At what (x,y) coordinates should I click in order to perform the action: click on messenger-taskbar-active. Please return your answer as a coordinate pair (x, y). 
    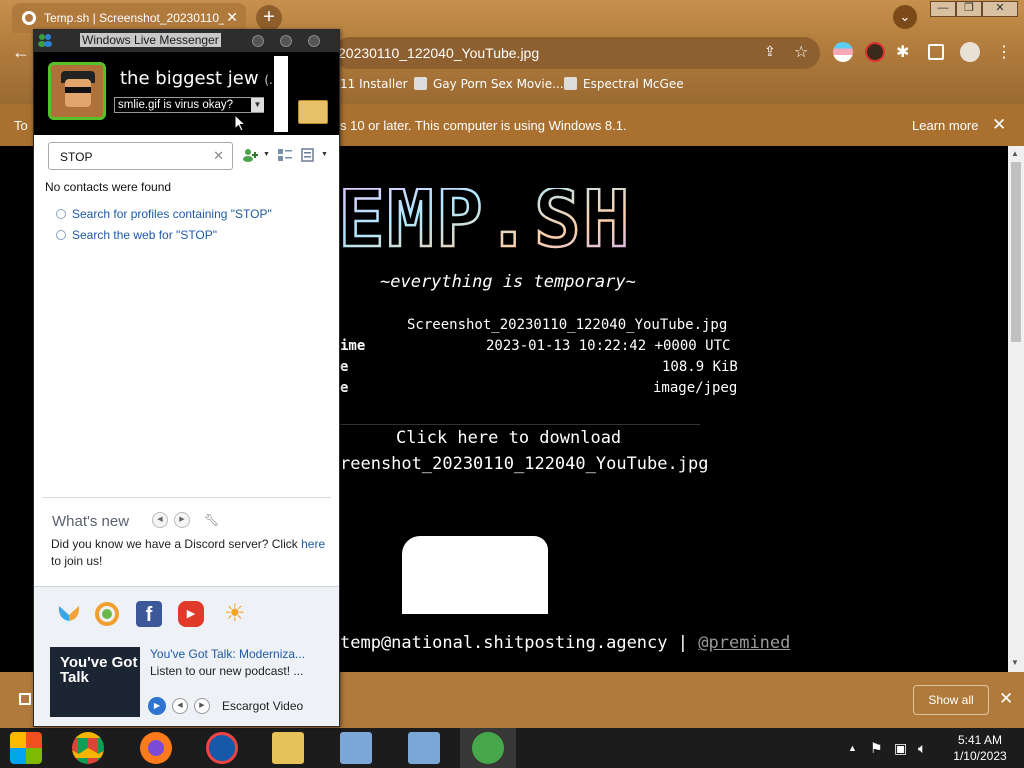
    Looking at the image, I should click on (488, 748).